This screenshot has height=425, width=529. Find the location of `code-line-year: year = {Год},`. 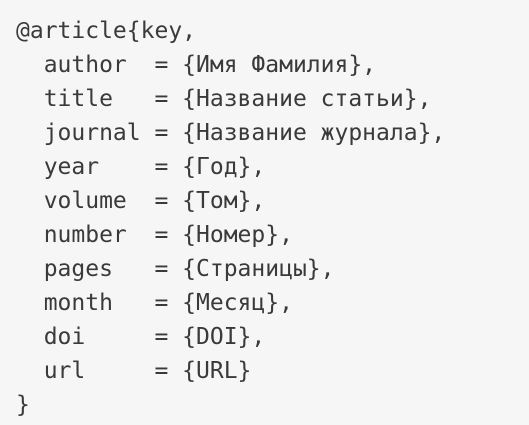

code-line-year: year = {Год}, is located at coordinates (141, 167).